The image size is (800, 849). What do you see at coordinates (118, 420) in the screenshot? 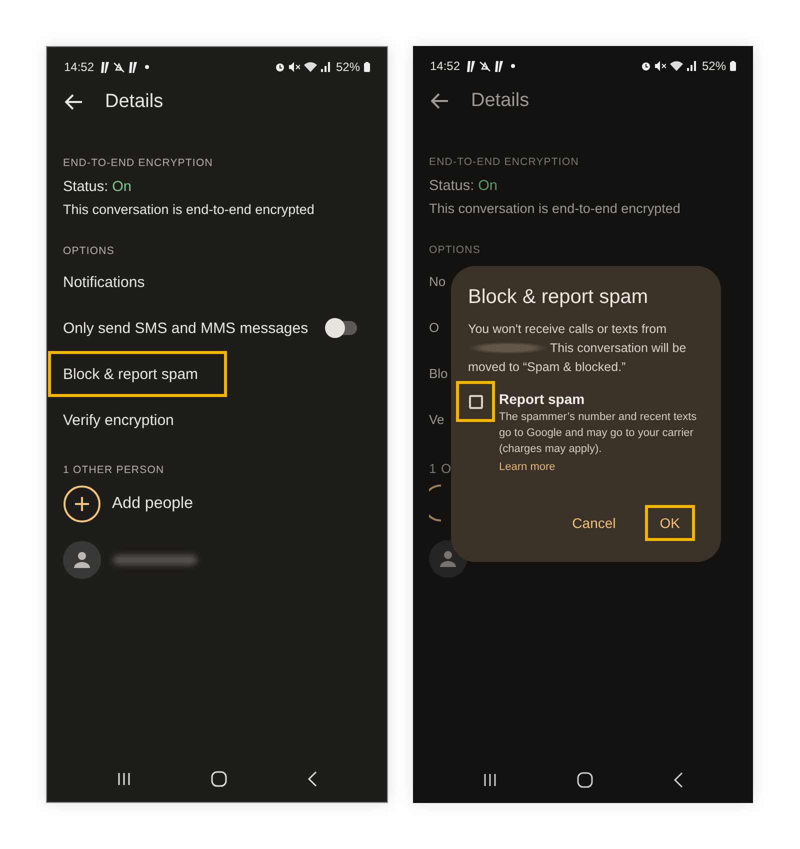
I see `menu-item: Verify encryption` at bounding box center [118, 420].